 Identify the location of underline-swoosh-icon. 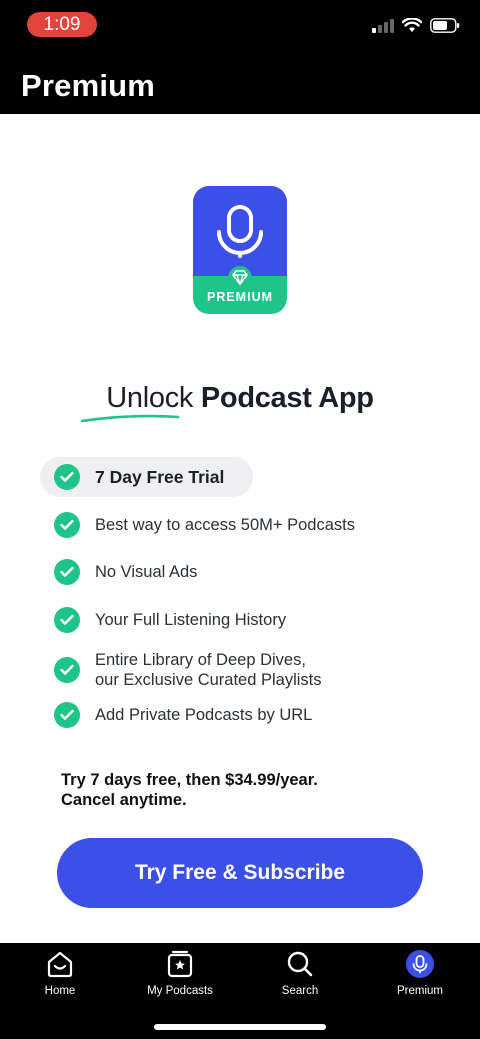
(130, 418).